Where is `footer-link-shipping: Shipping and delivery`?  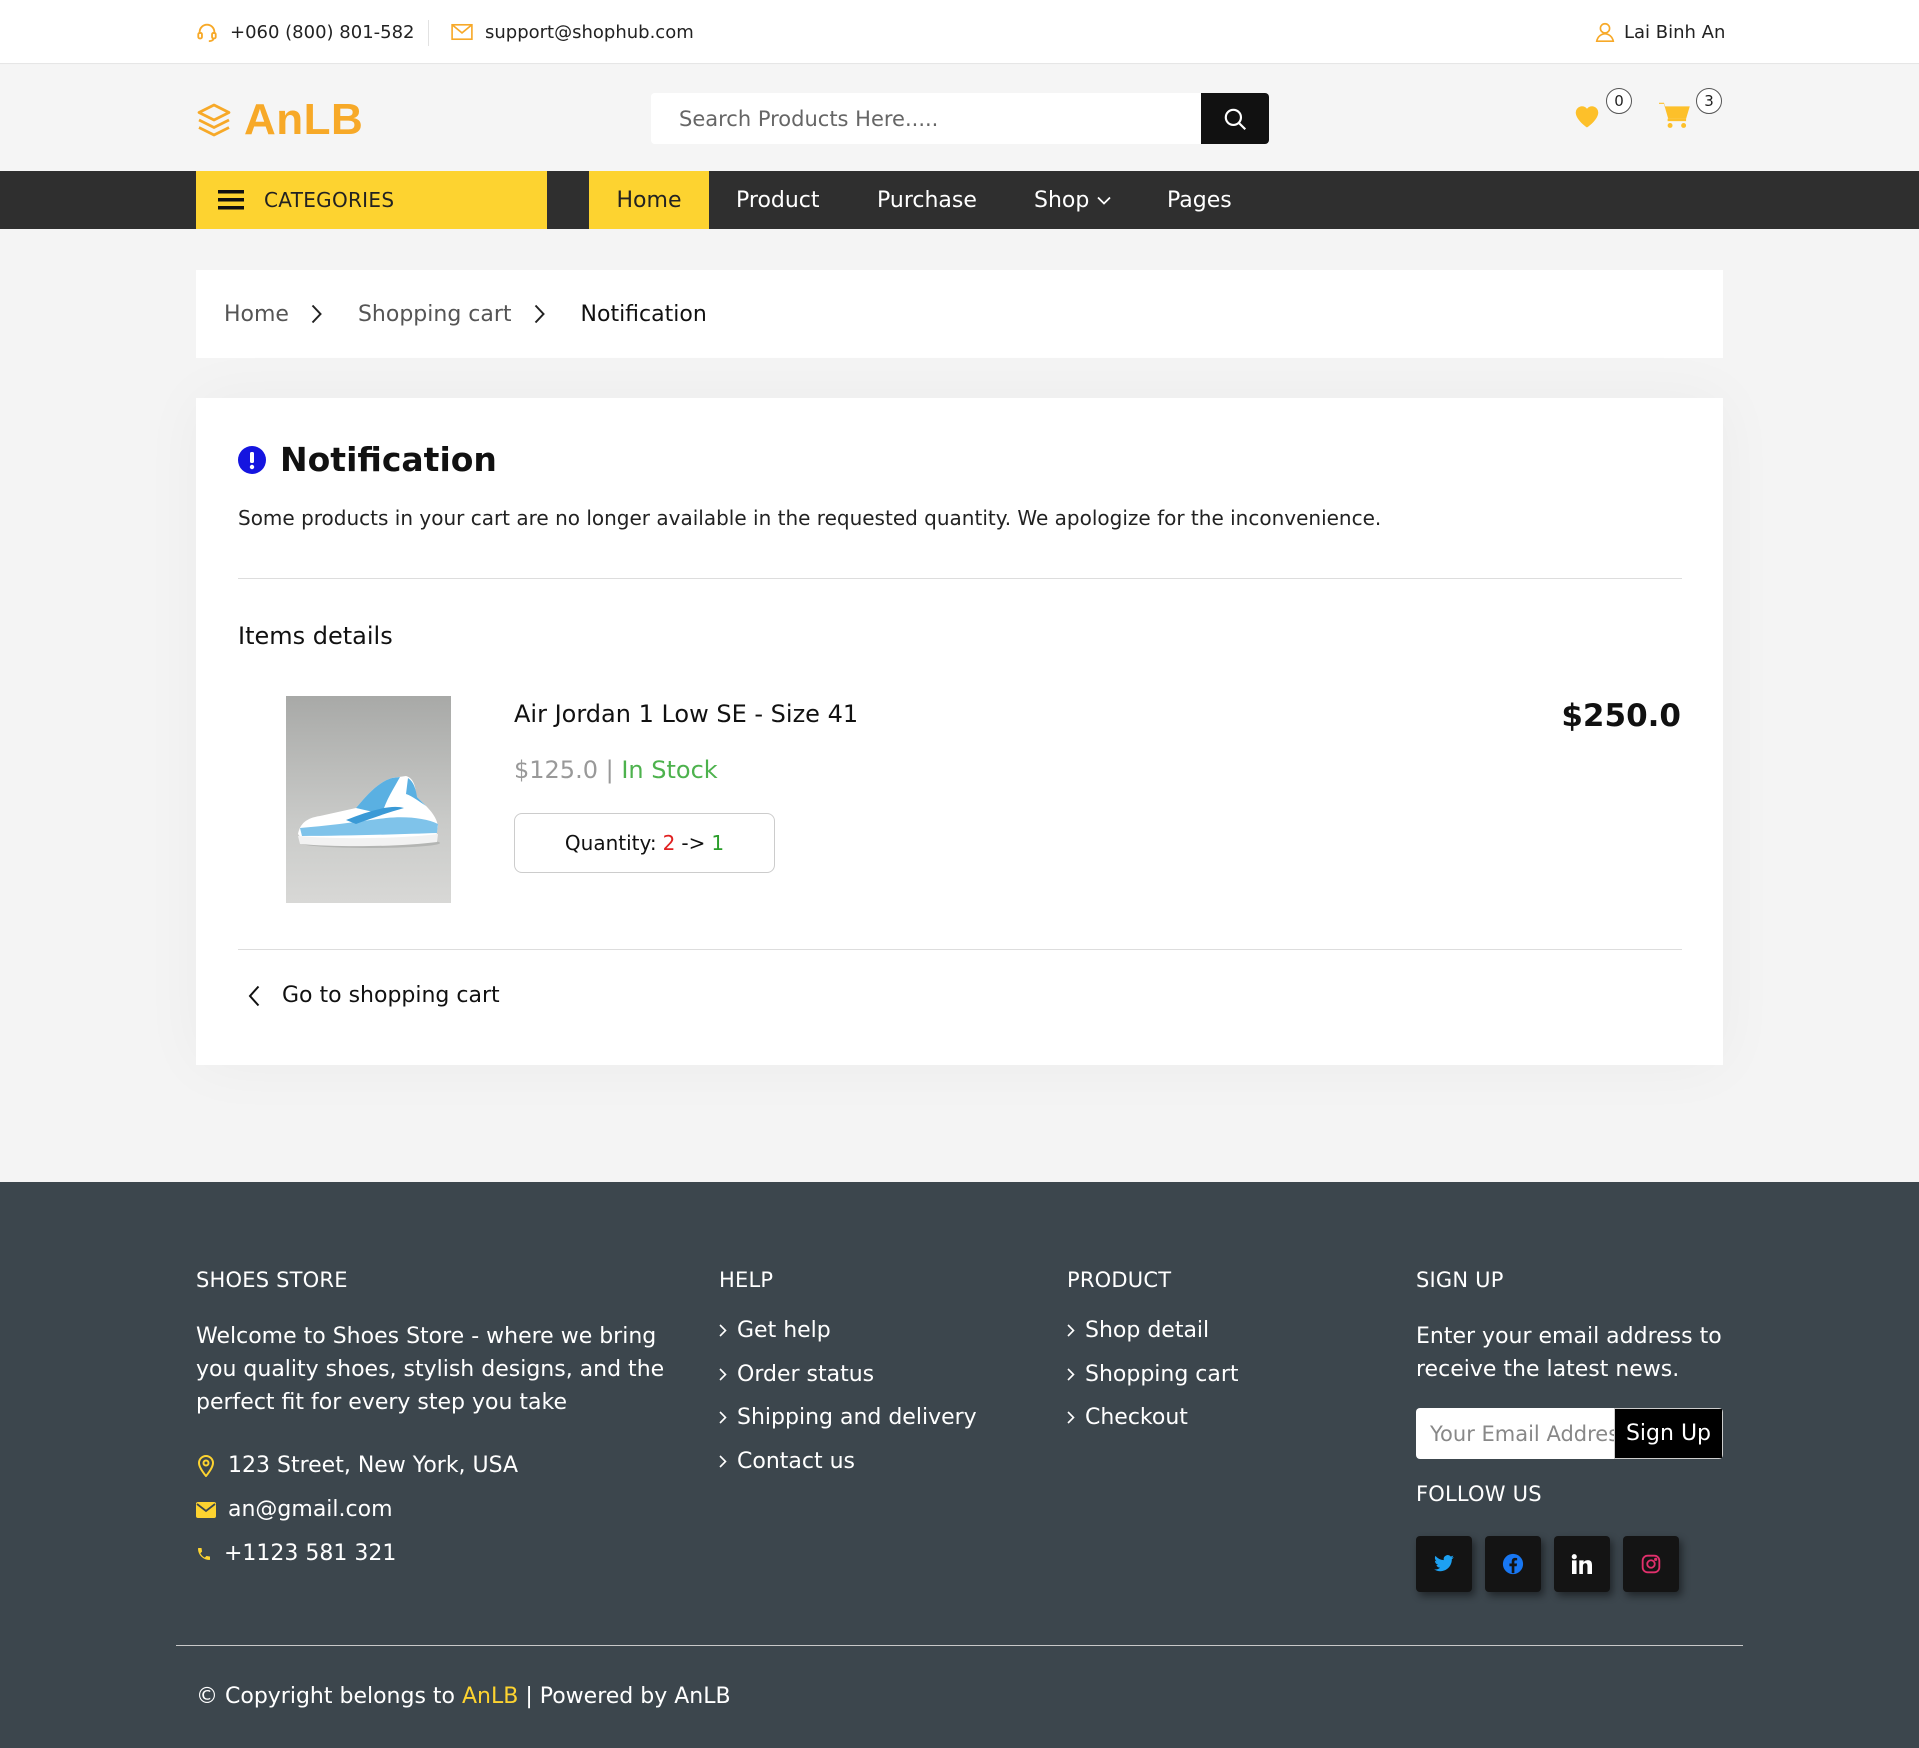 footer-link-shipping: Shipping and delivery is located at coordinates (848, 1417).